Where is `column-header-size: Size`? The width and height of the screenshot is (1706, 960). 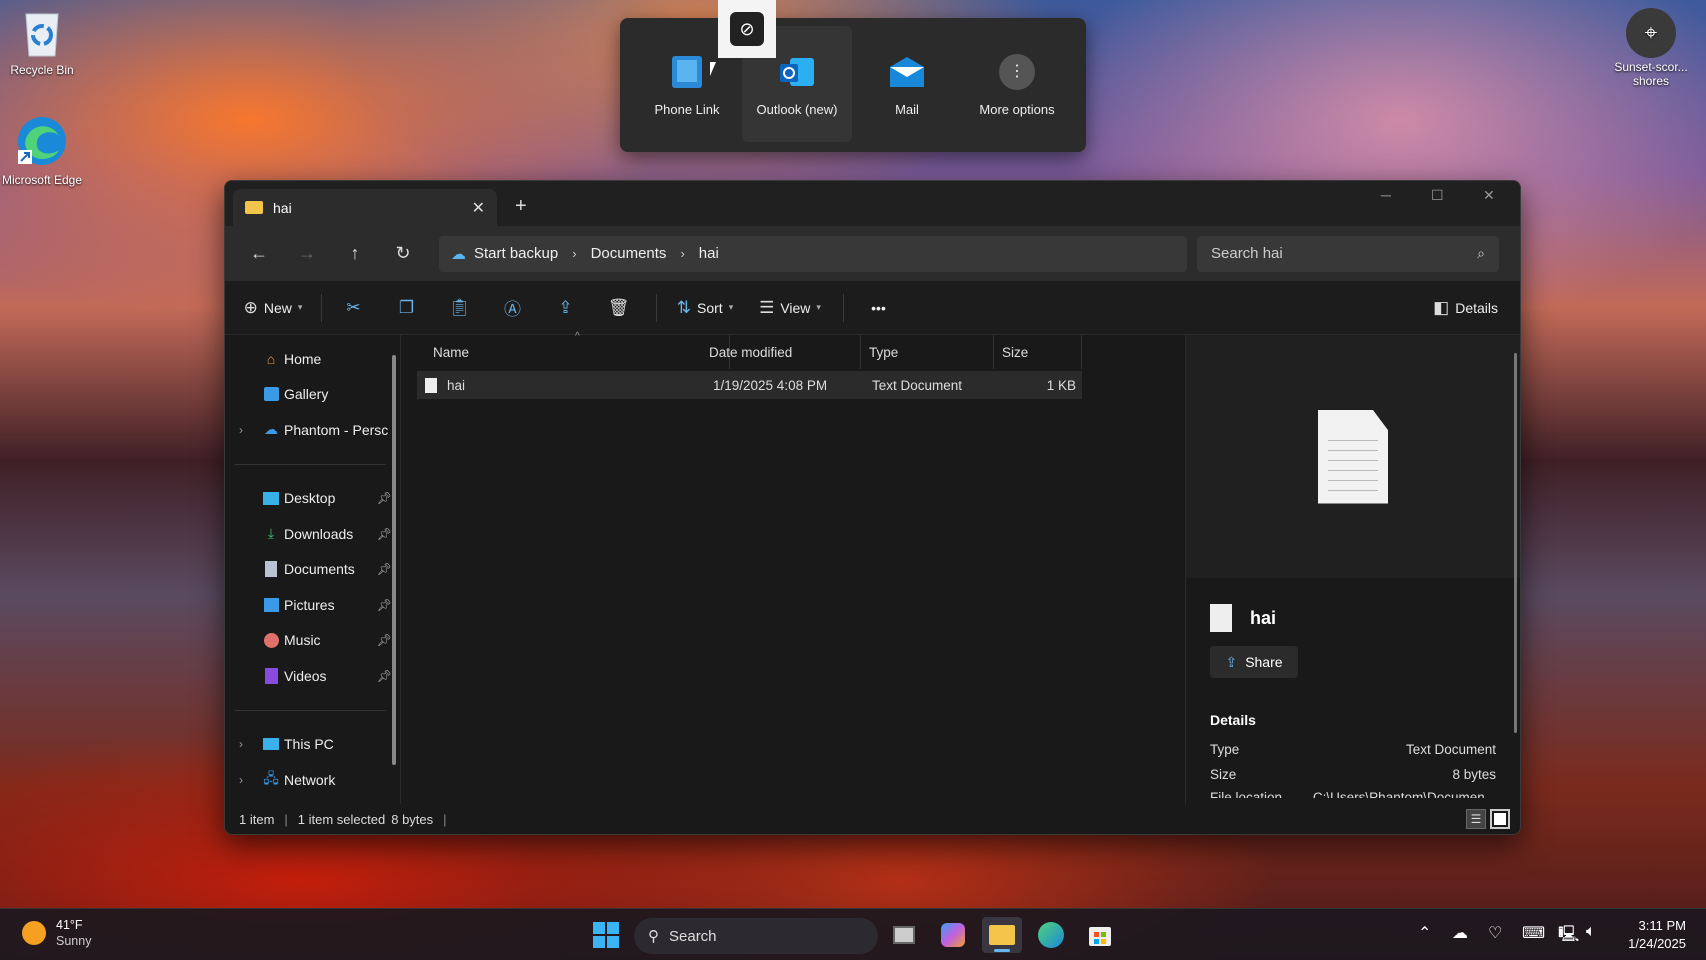 column-header-size: Size is located at coordinates (1038, 352).